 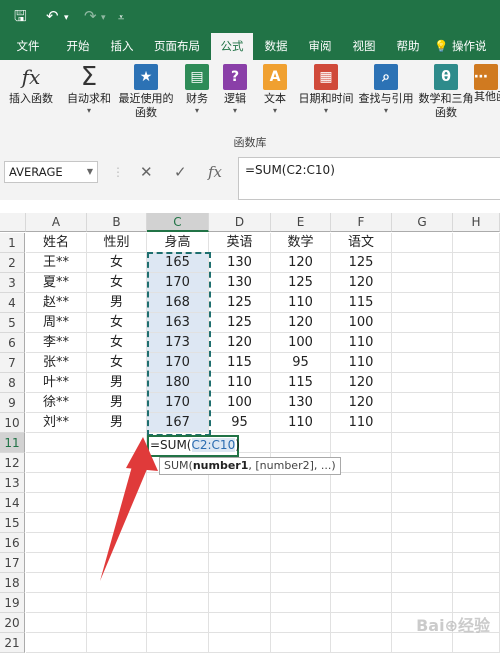 What do you see at coordinates (301, 443) in the screenshot?
I see `cell-e11` at bounding box center [301, 443].